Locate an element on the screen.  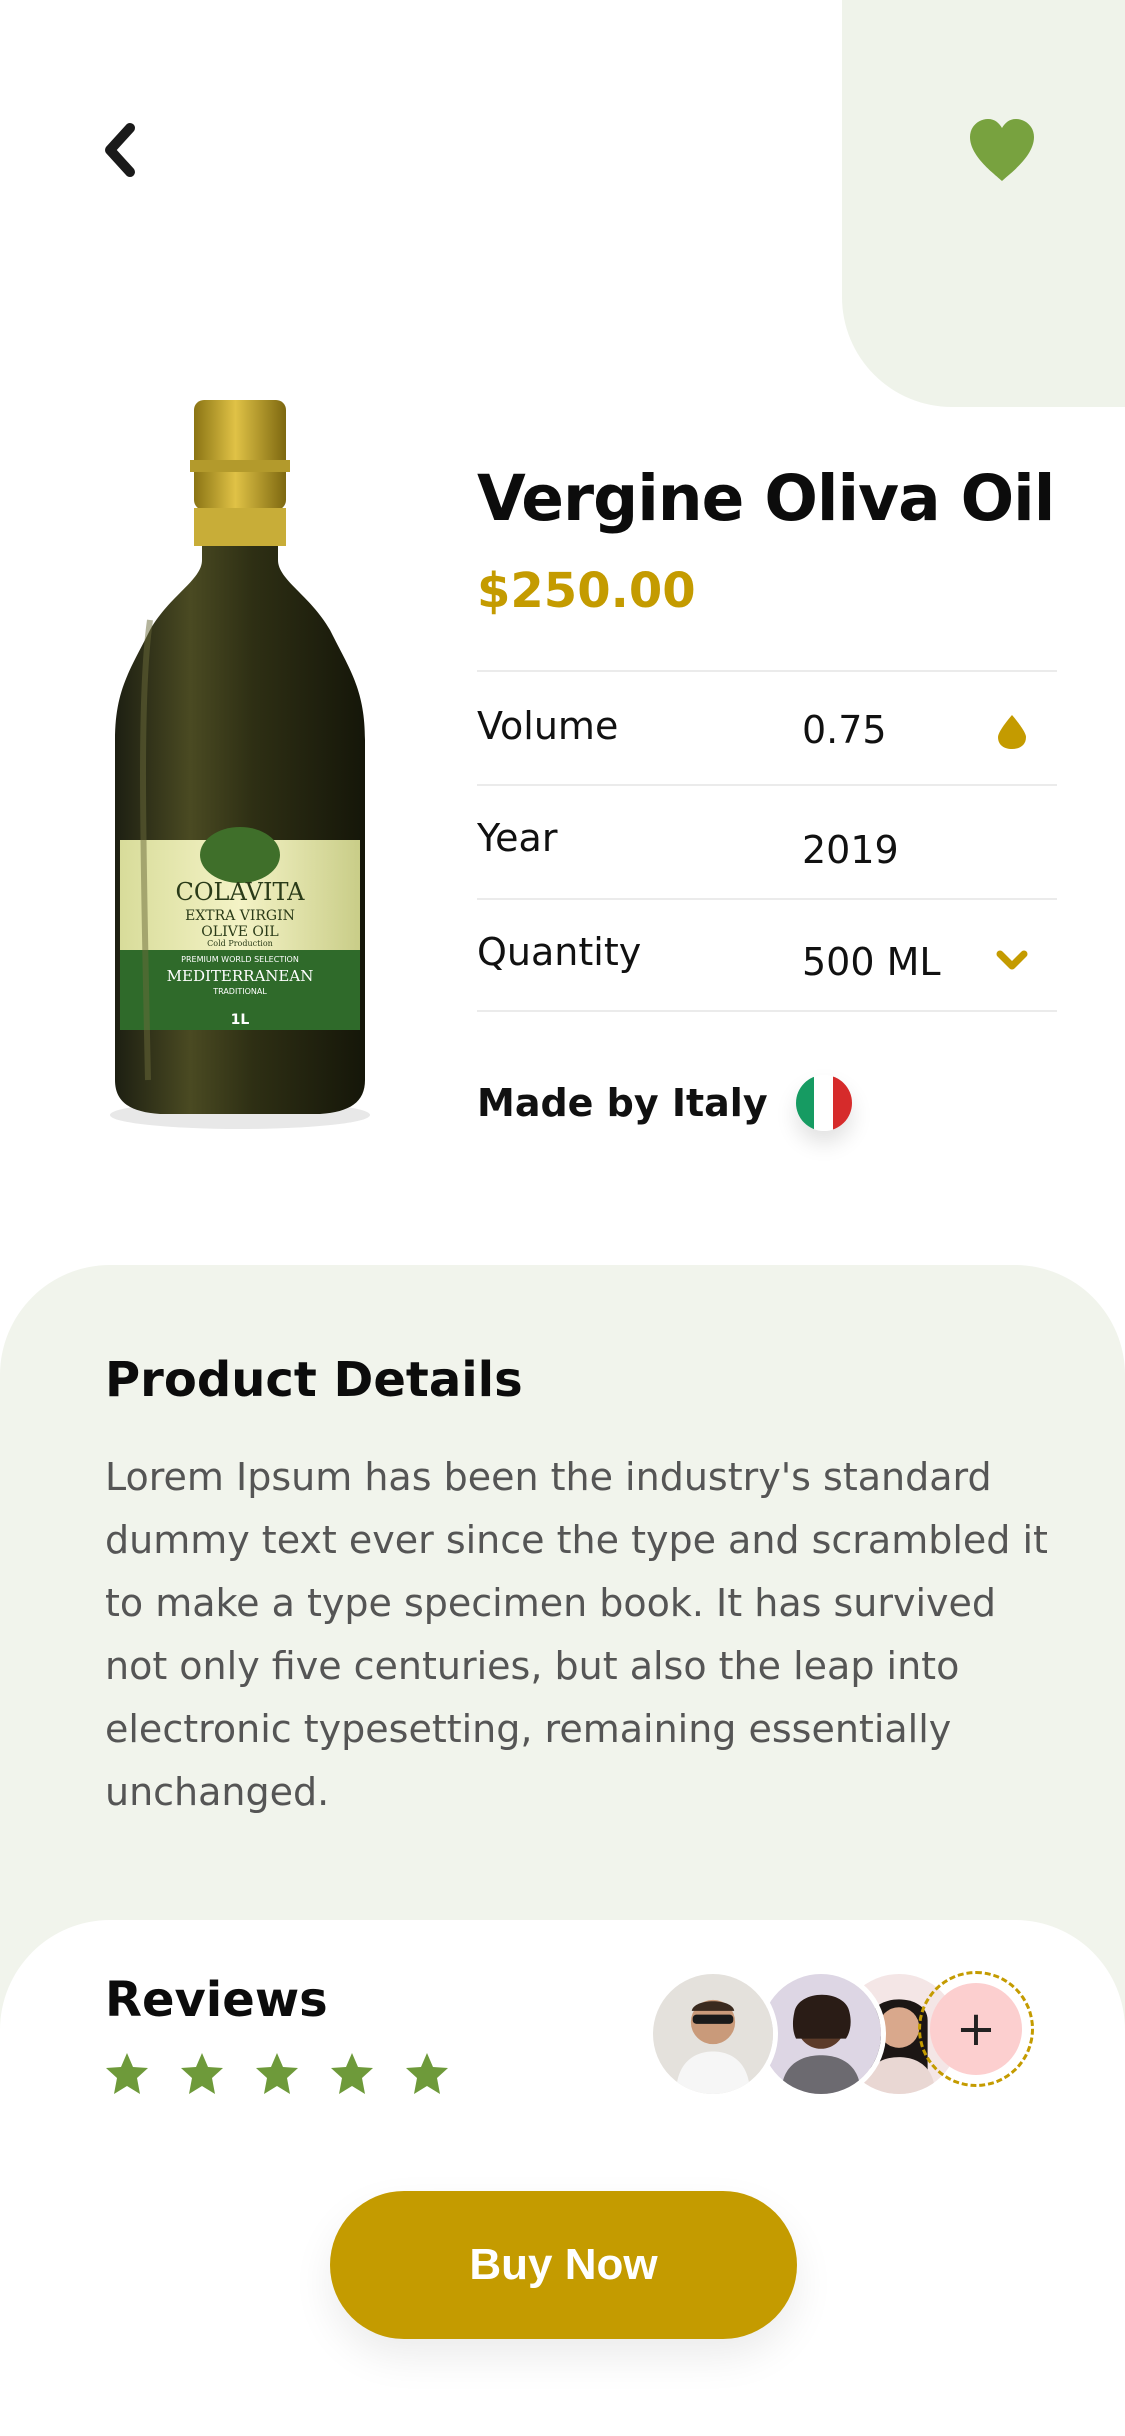
quantity-select-value: 500 ML is located at coordinates (871, 962).